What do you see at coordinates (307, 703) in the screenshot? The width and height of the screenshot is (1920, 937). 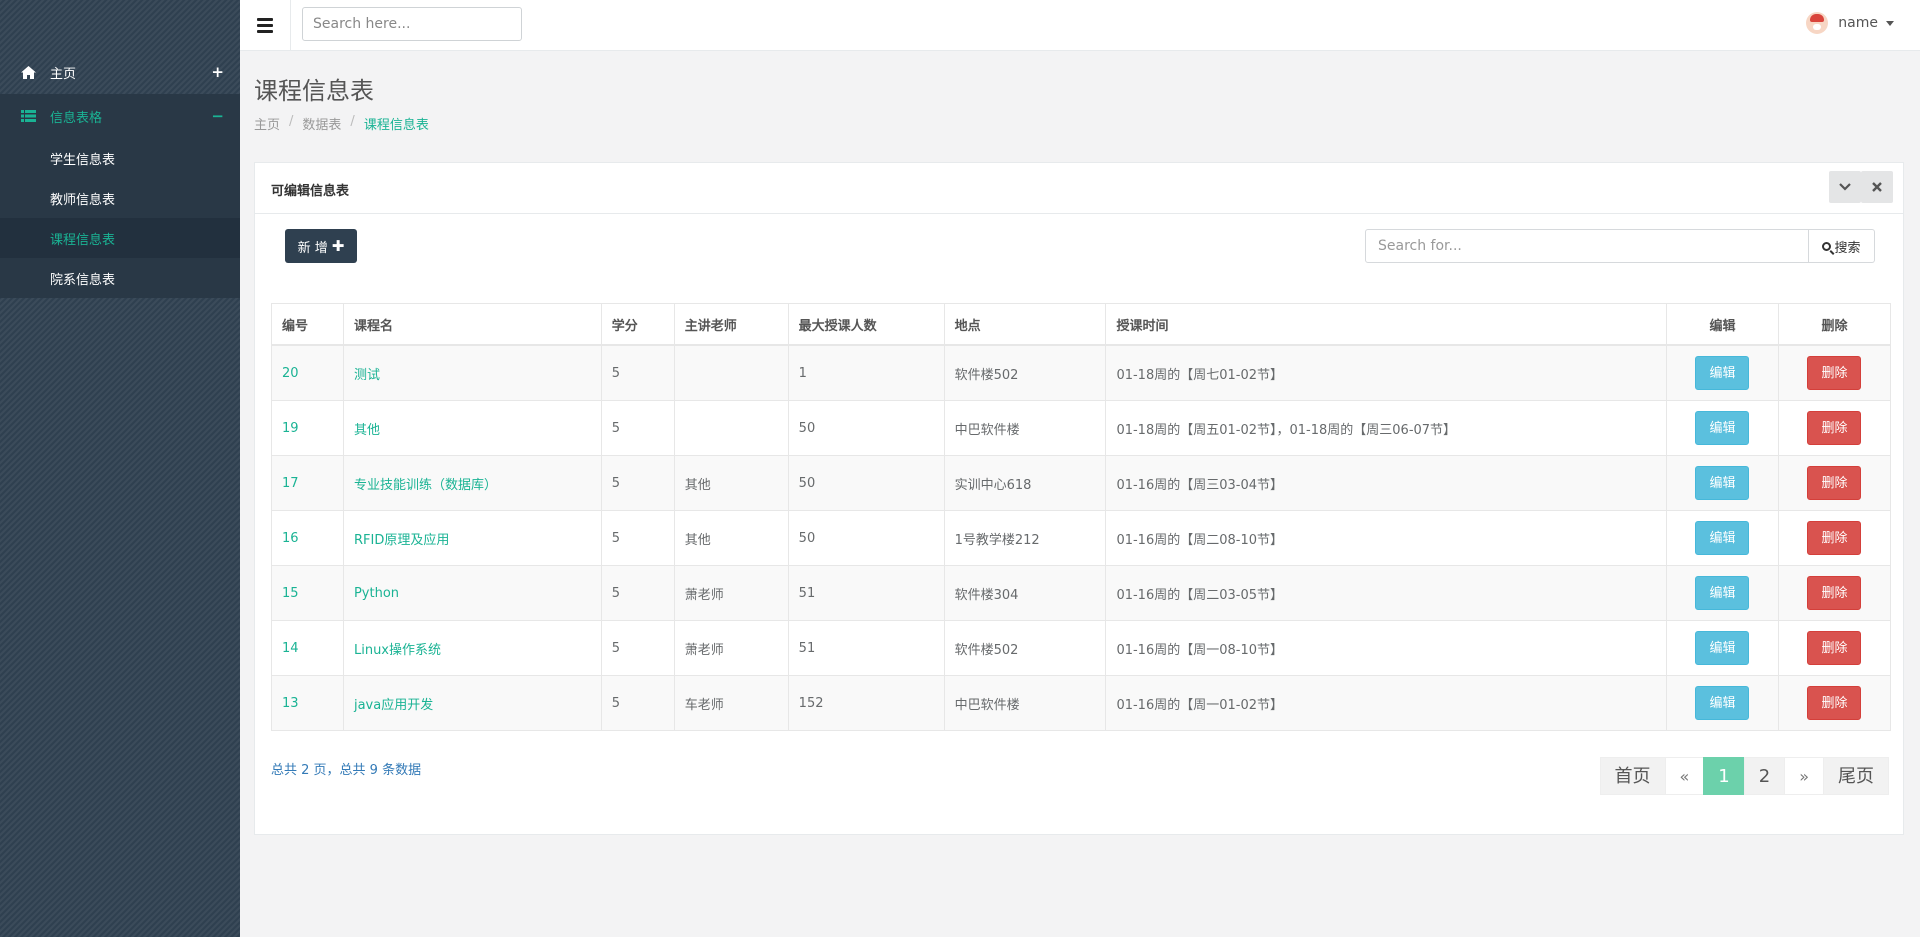 I see `cell-id: 13` at bounding box center [307, 703].